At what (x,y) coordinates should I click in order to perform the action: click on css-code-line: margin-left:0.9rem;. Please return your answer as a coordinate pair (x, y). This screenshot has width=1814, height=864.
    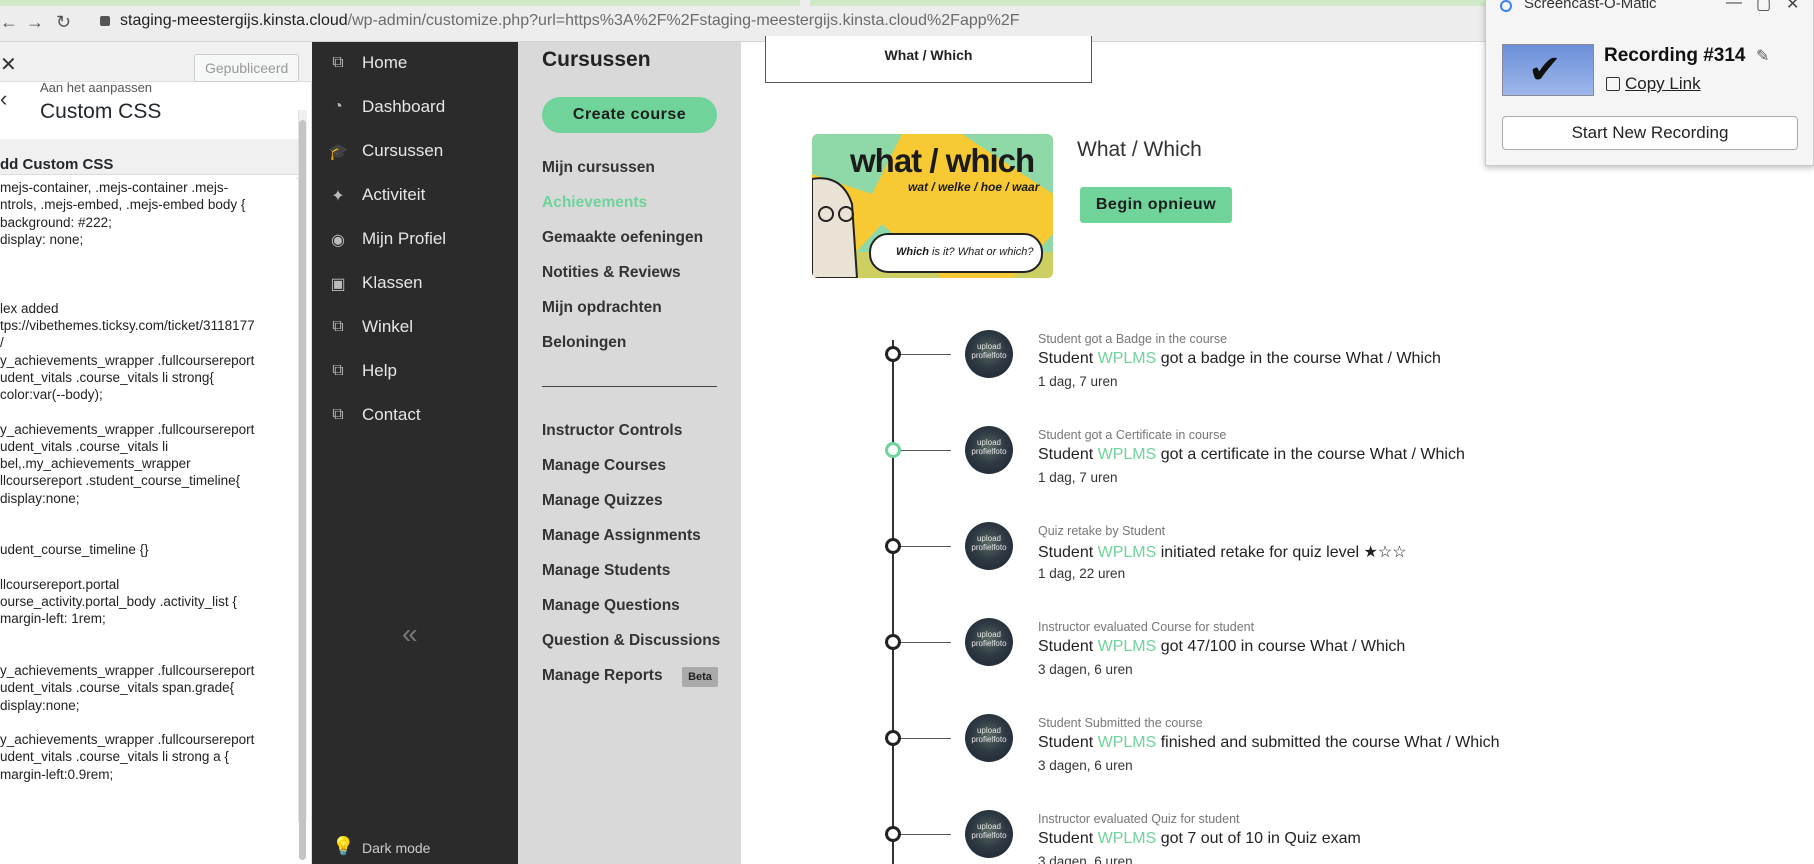
    Looking at the image, I should click on (57, 774).